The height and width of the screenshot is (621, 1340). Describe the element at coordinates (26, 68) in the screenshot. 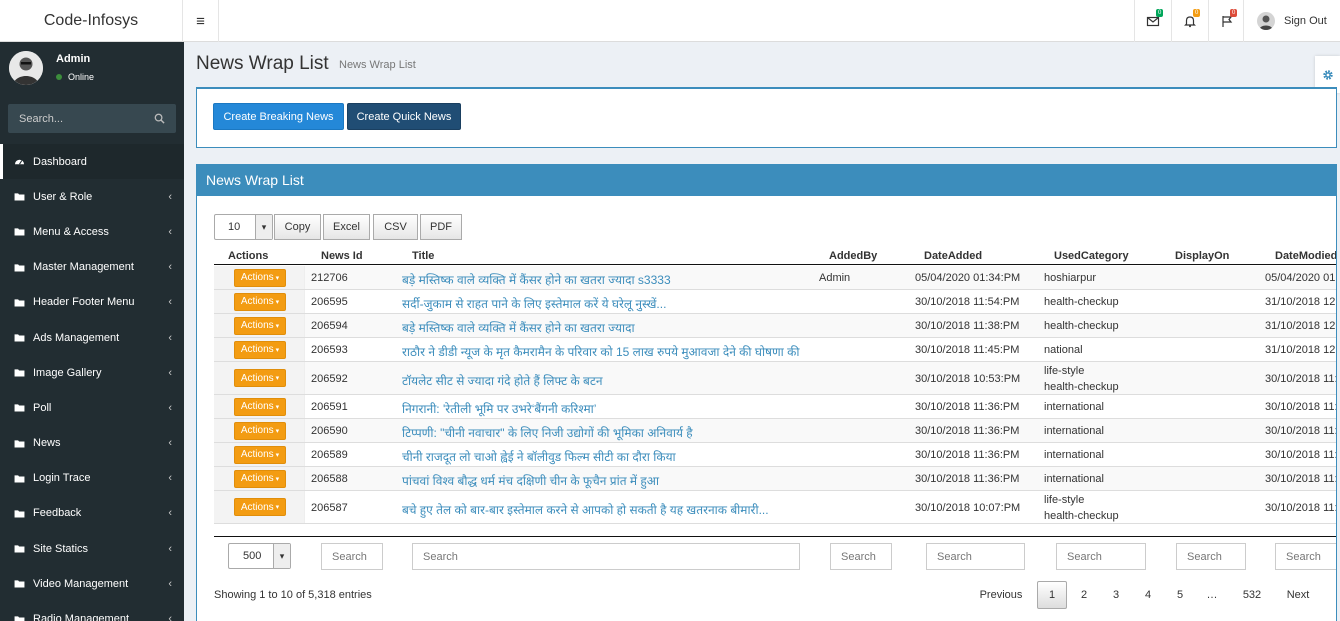

I see `user-avatar-icon` at that location.